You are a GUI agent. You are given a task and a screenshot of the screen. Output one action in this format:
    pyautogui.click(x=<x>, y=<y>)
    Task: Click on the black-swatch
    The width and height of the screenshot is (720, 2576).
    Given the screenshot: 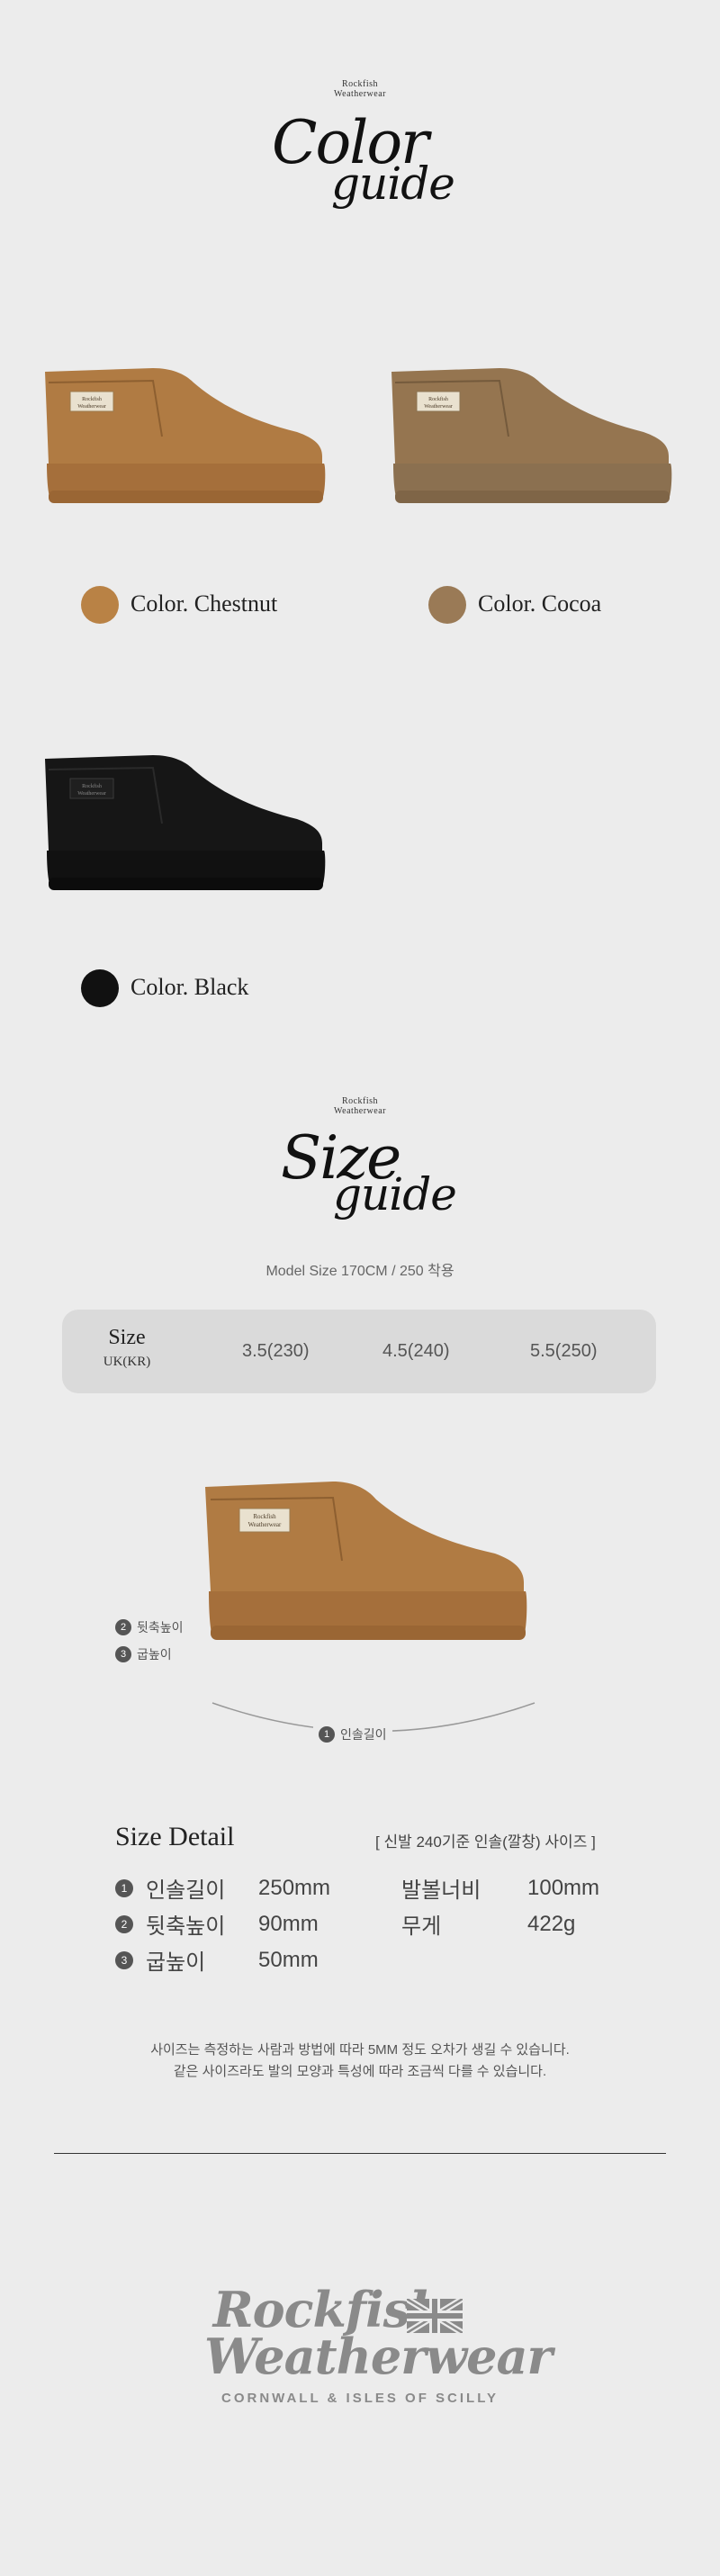 What is the action you would take?
    pyautogui.click(x=100, y=988)
    